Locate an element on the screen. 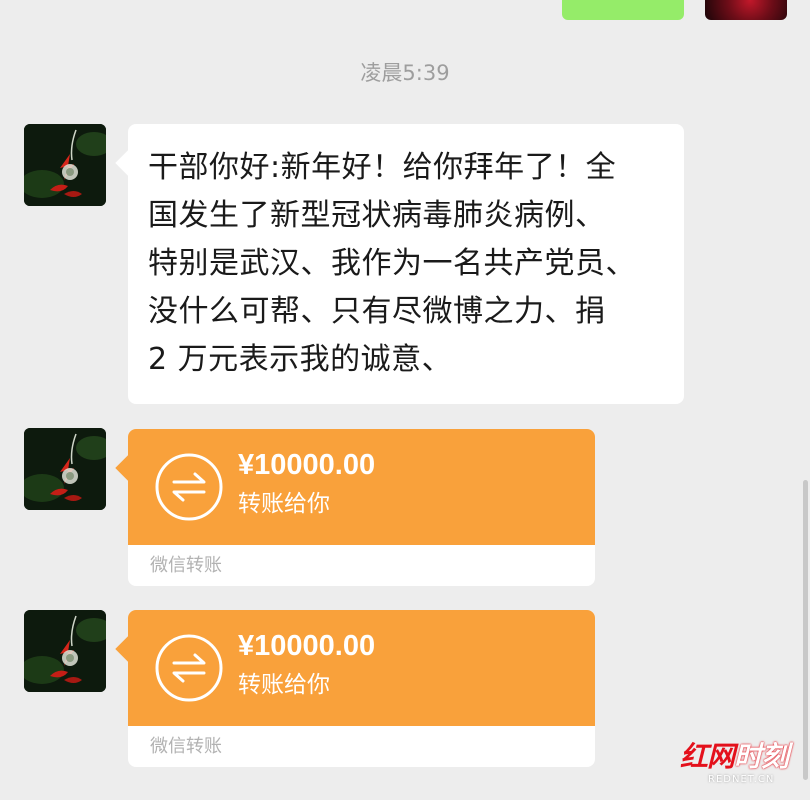 Image resolution: width=810 pixels, height=800 pixels. watermark-brand-red: 红网 is located at coordinates (707, 756).